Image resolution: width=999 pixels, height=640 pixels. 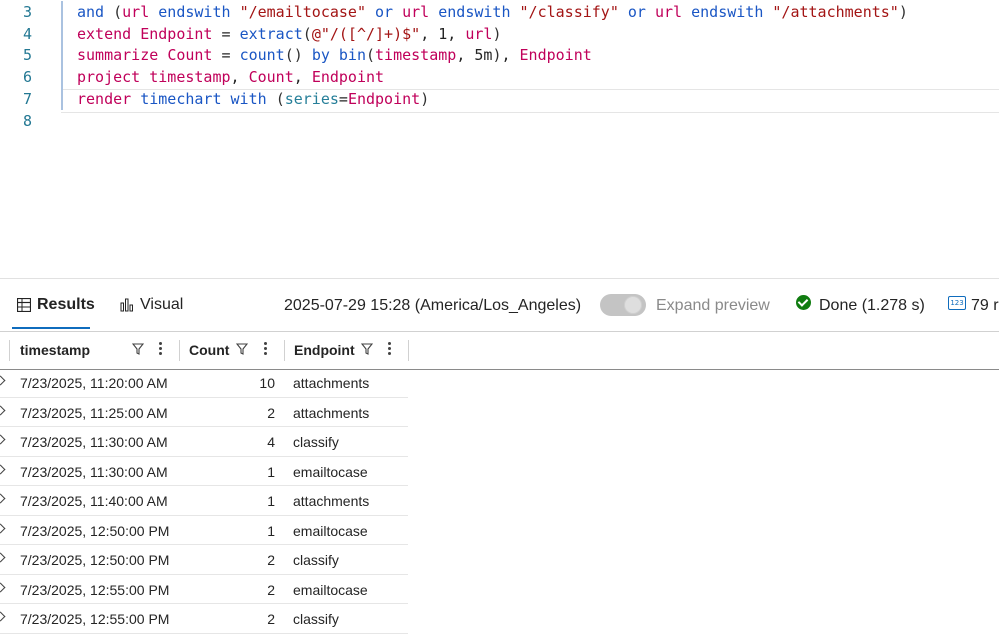 What do you see at coordinates (331, 383) in the screenshot?
I see `cell-endpoint: attachments` at bounding box center [331, 383].